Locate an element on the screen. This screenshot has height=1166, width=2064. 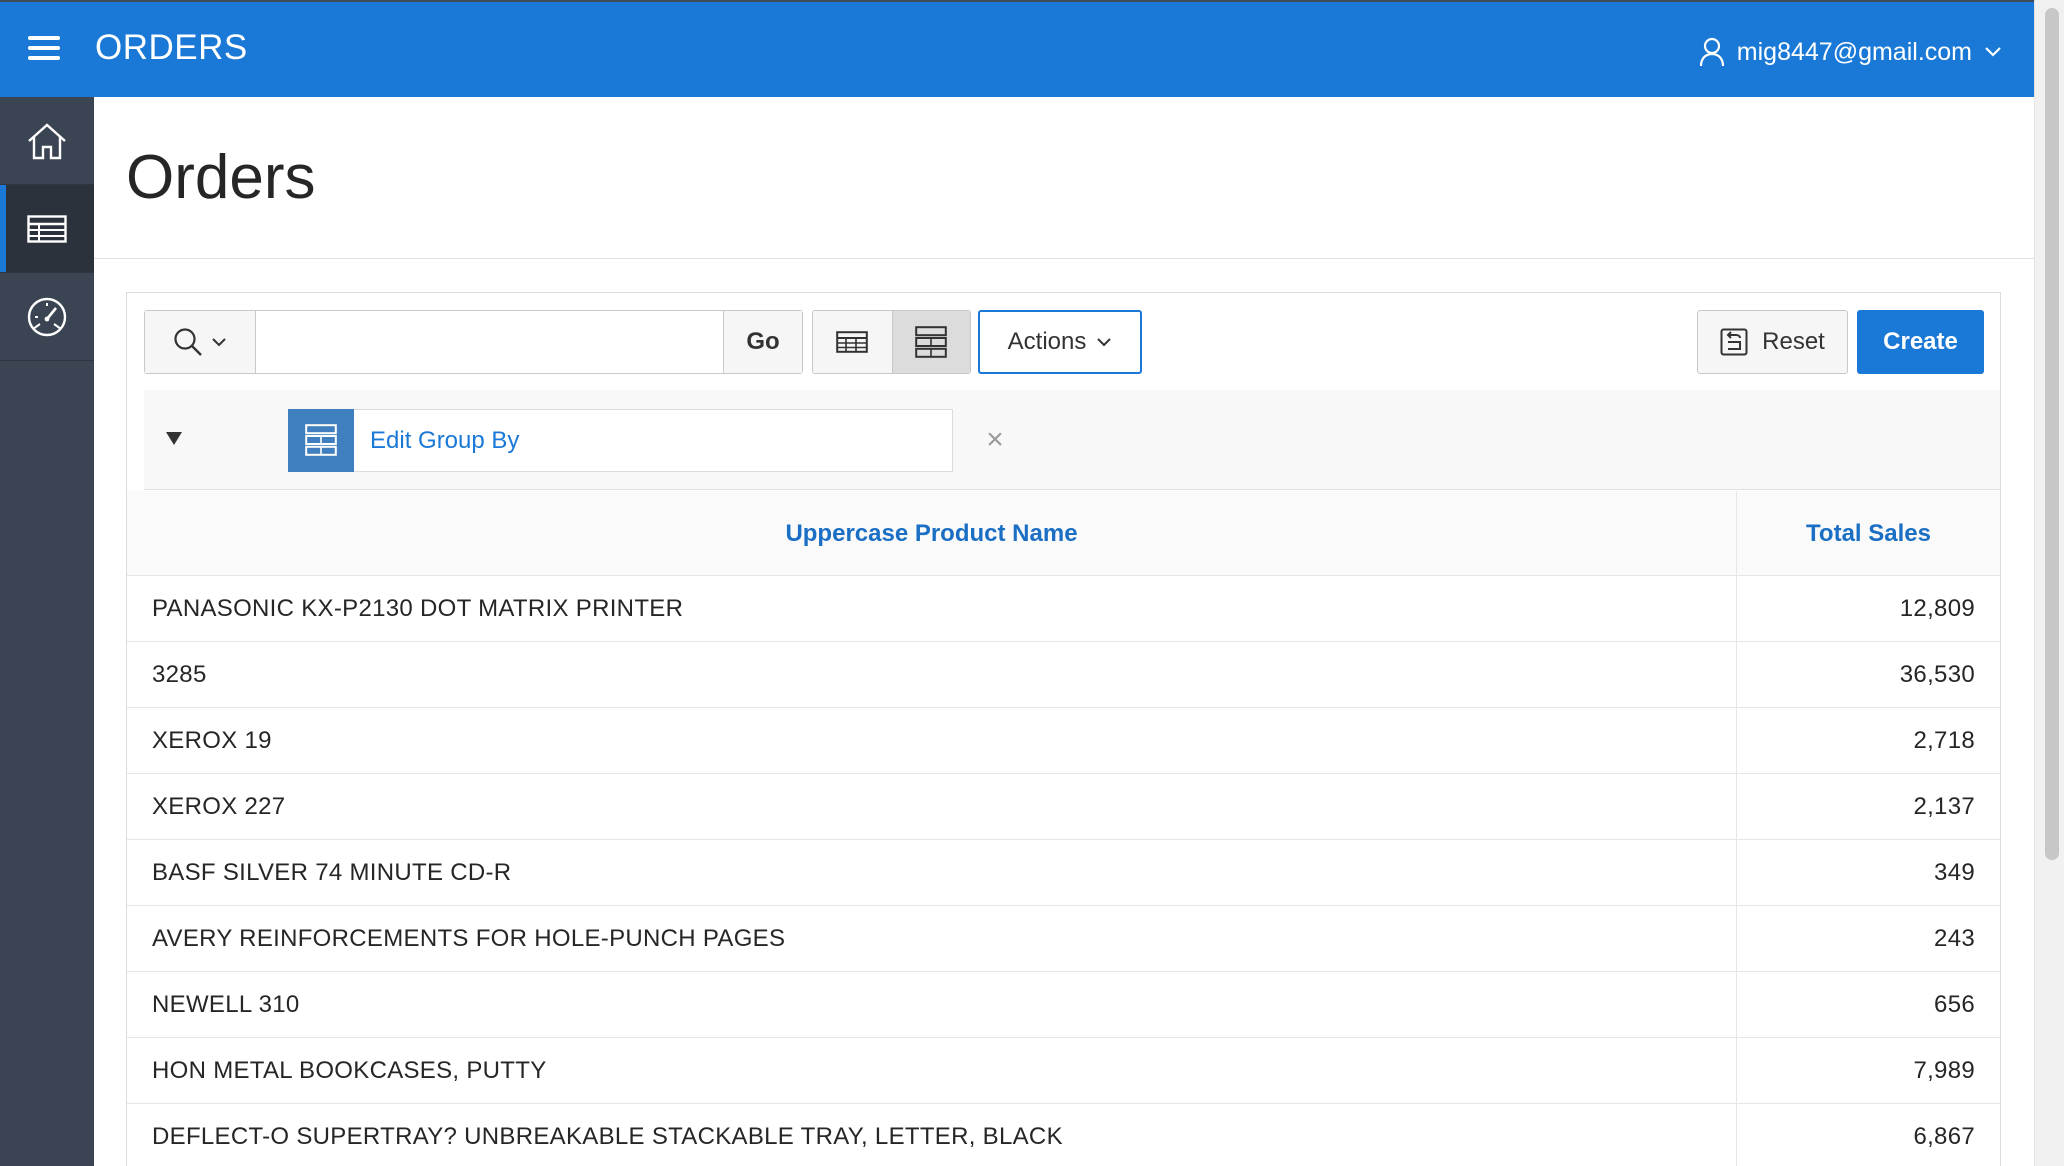
search-input is located at coordinates (489, 342).